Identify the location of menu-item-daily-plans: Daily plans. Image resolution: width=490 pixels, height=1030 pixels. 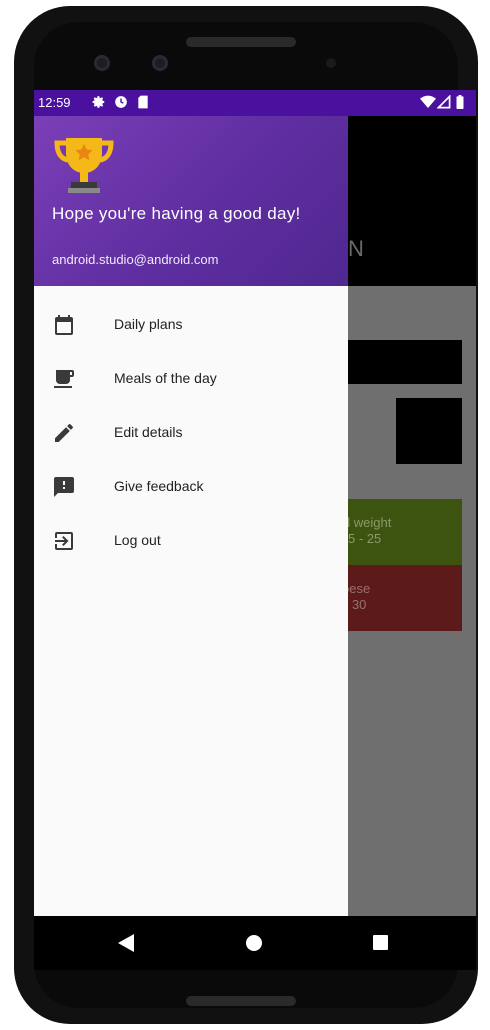
(191, 325).